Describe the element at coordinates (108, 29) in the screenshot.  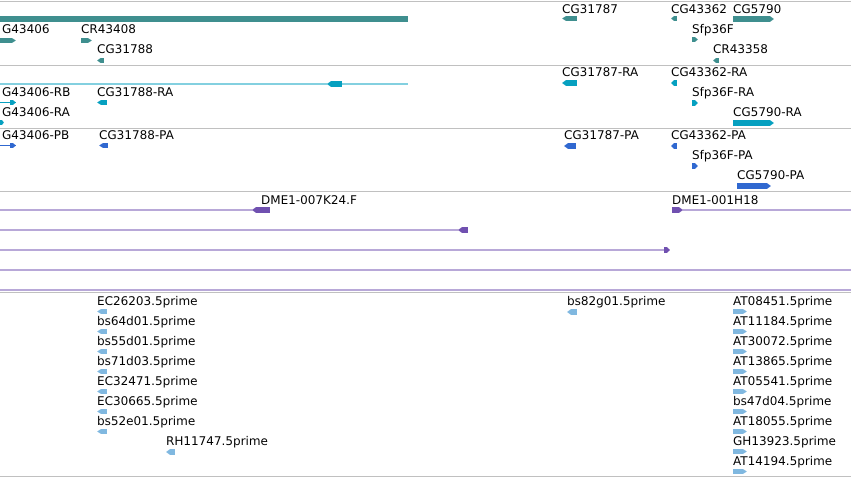
I see `feature-label: CR43408` at that location.